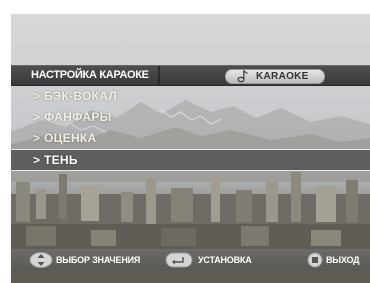 This screenshot has height=283, width=370. Describe the element at coordinates (159, 75) in the screenshot. I see `title-divider` at that location.